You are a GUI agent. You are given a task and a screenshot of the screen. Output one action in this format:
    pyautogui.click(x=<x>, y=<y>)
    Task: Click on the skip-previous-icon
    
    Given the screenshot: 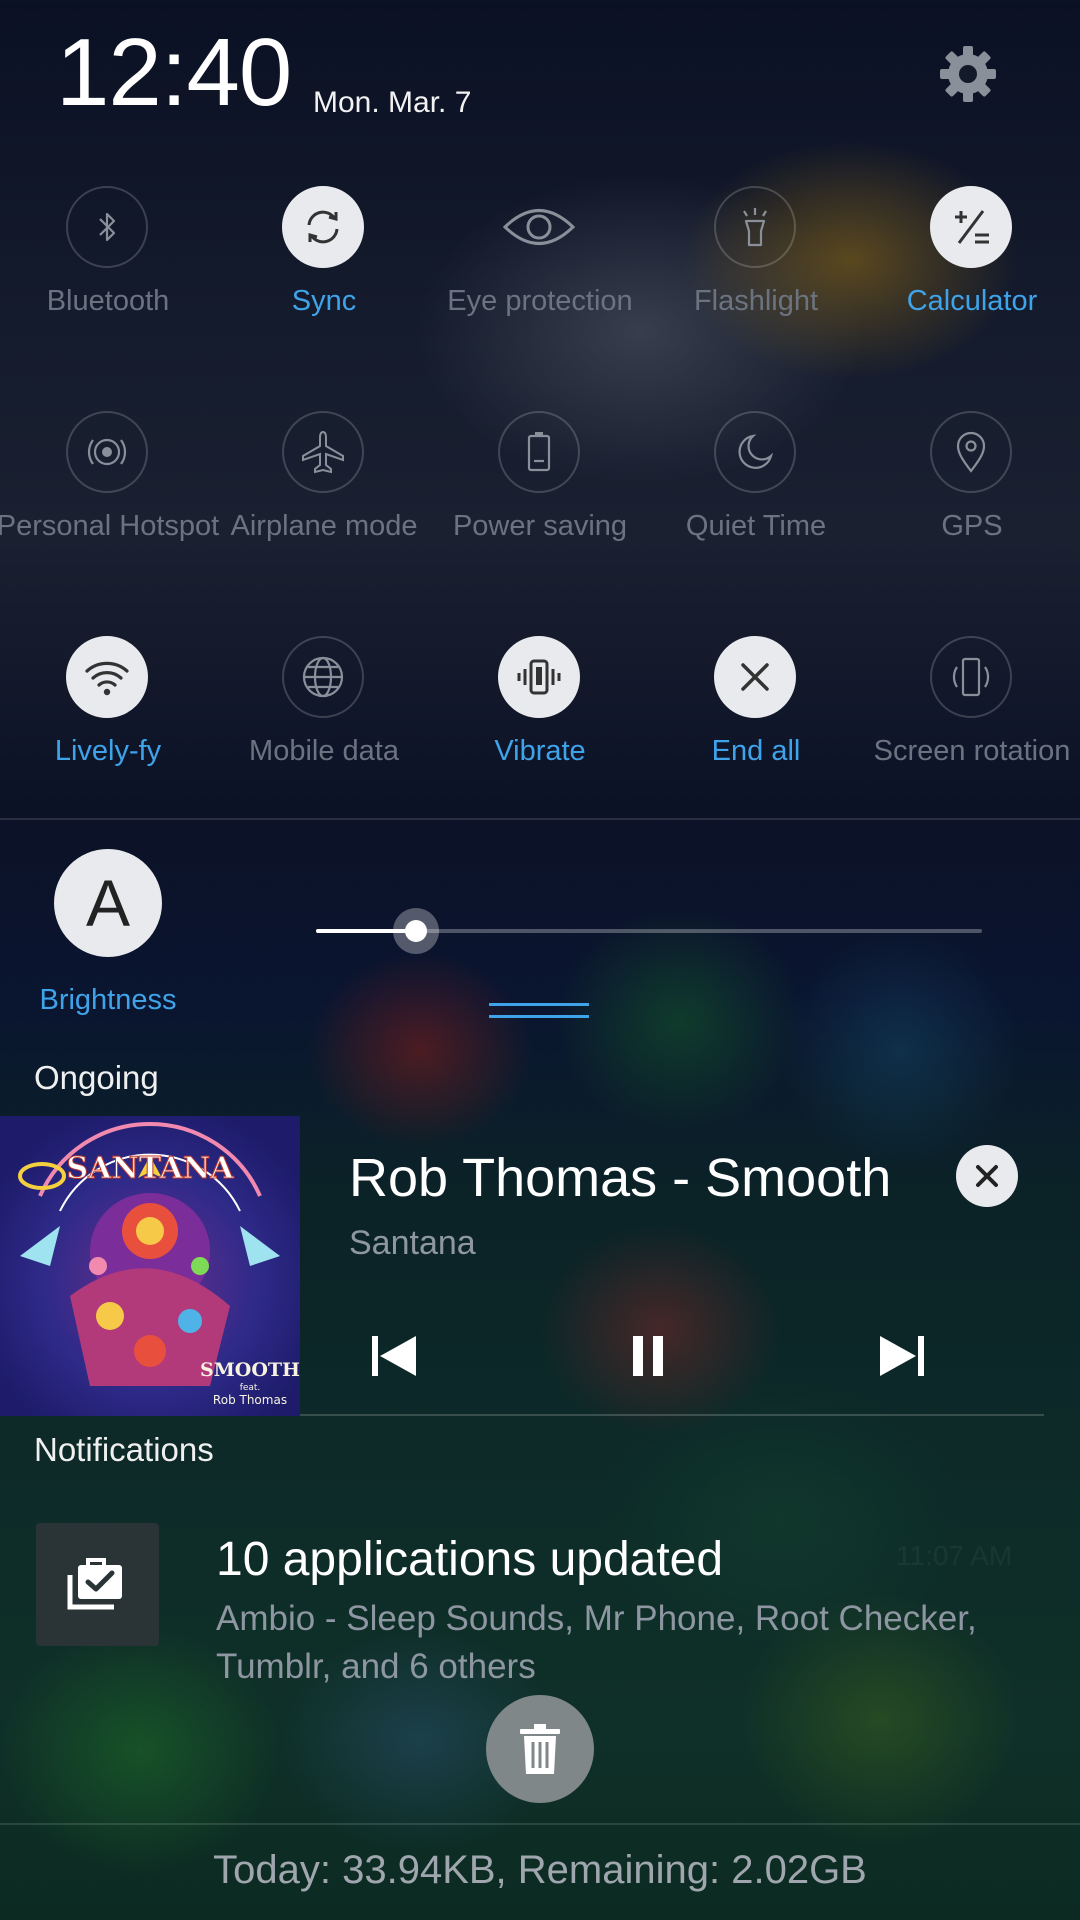 What is the action you would take?
    pyautogui.click(x=394, y=1356)
    